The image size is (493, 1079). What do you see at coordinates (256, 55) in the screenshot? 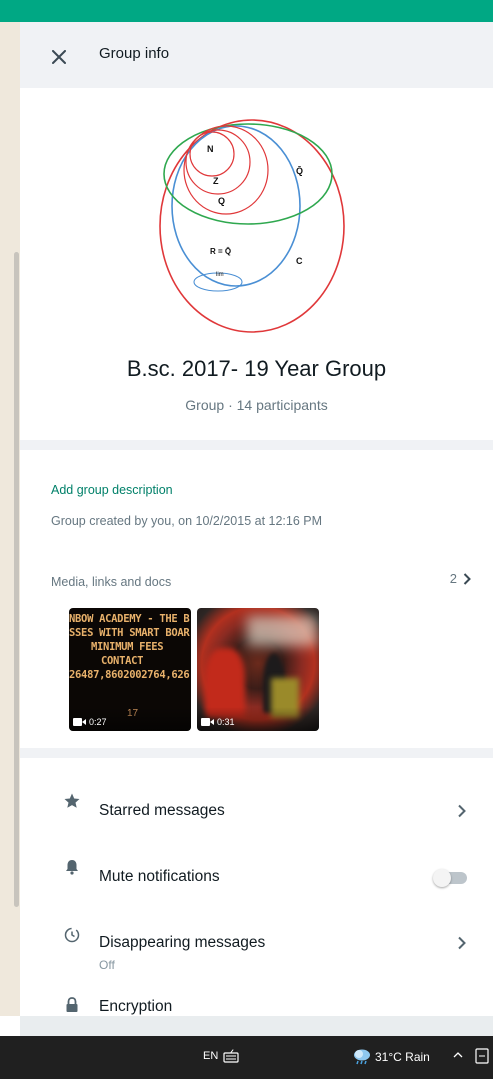
I see `panel-header: Group info` at bounding box center [256, 55].